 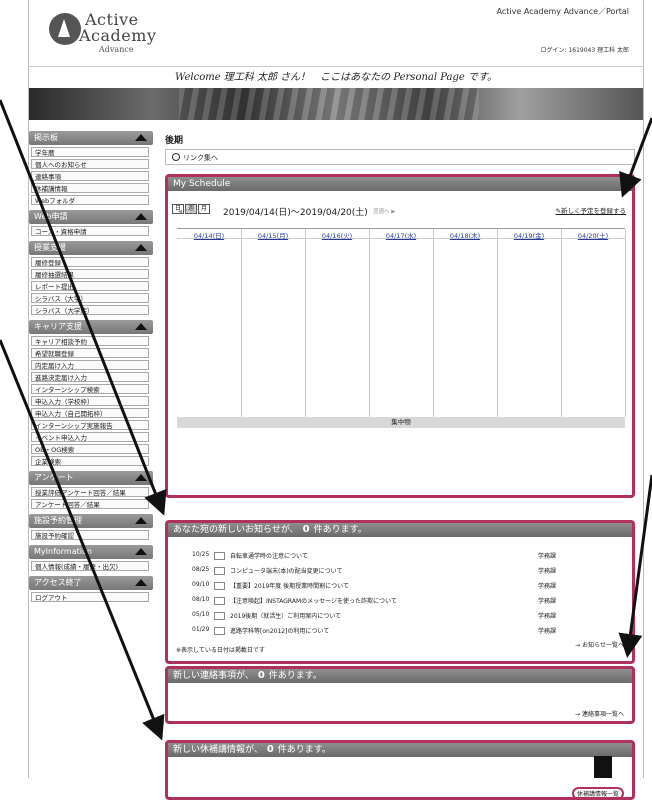 I want to click on notices-more-label: お知らせ一覧へ, so click(x=603, y=645).